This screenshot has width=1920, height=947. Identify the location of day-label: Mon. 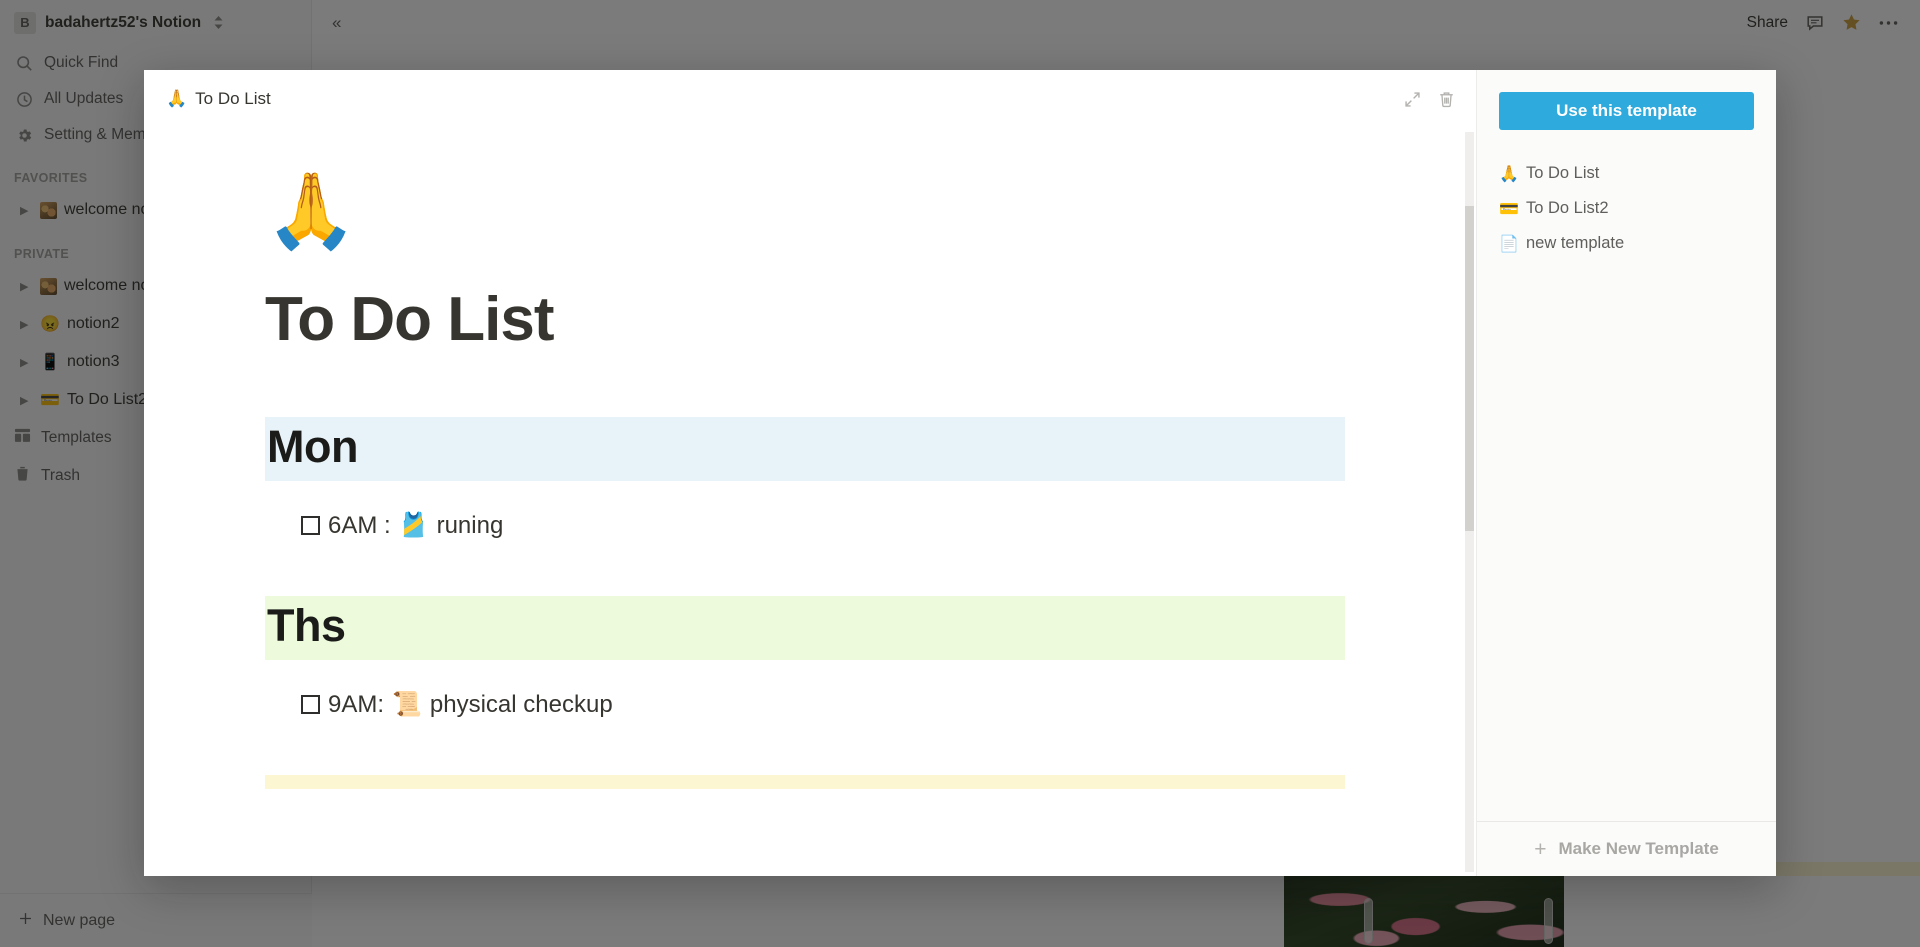
(312, 446).